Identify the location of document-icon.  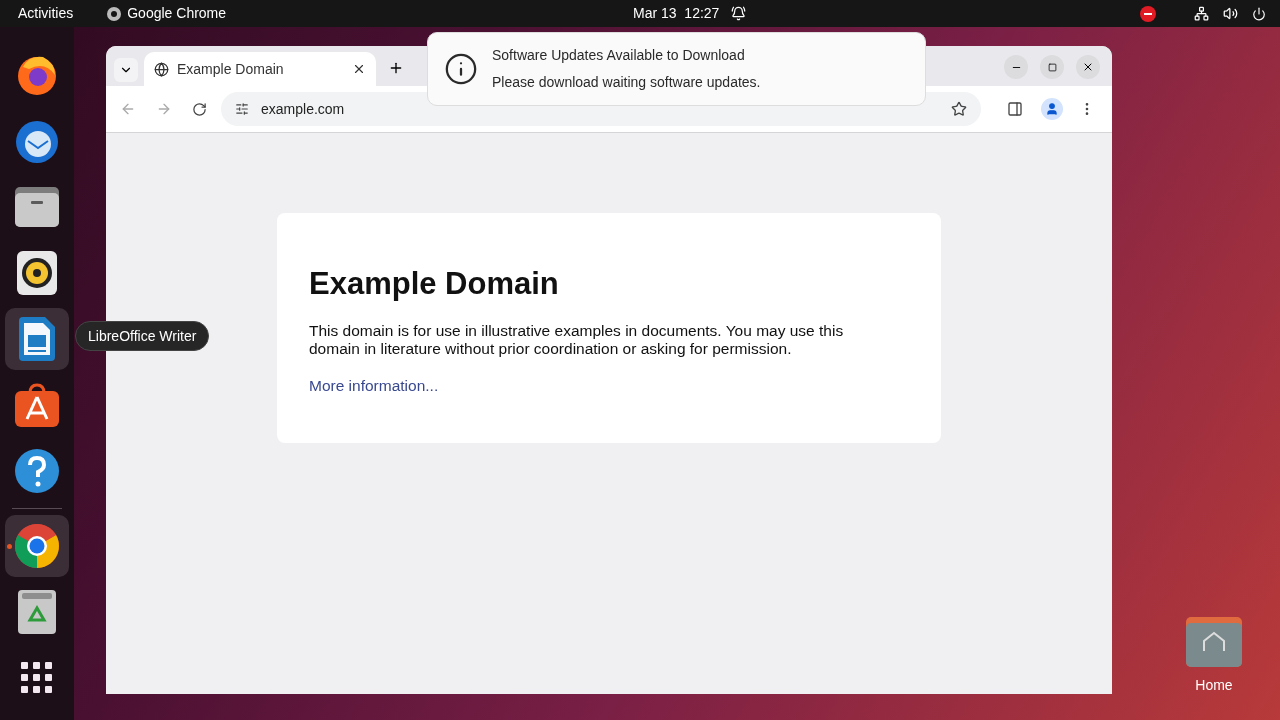
(37, 339).